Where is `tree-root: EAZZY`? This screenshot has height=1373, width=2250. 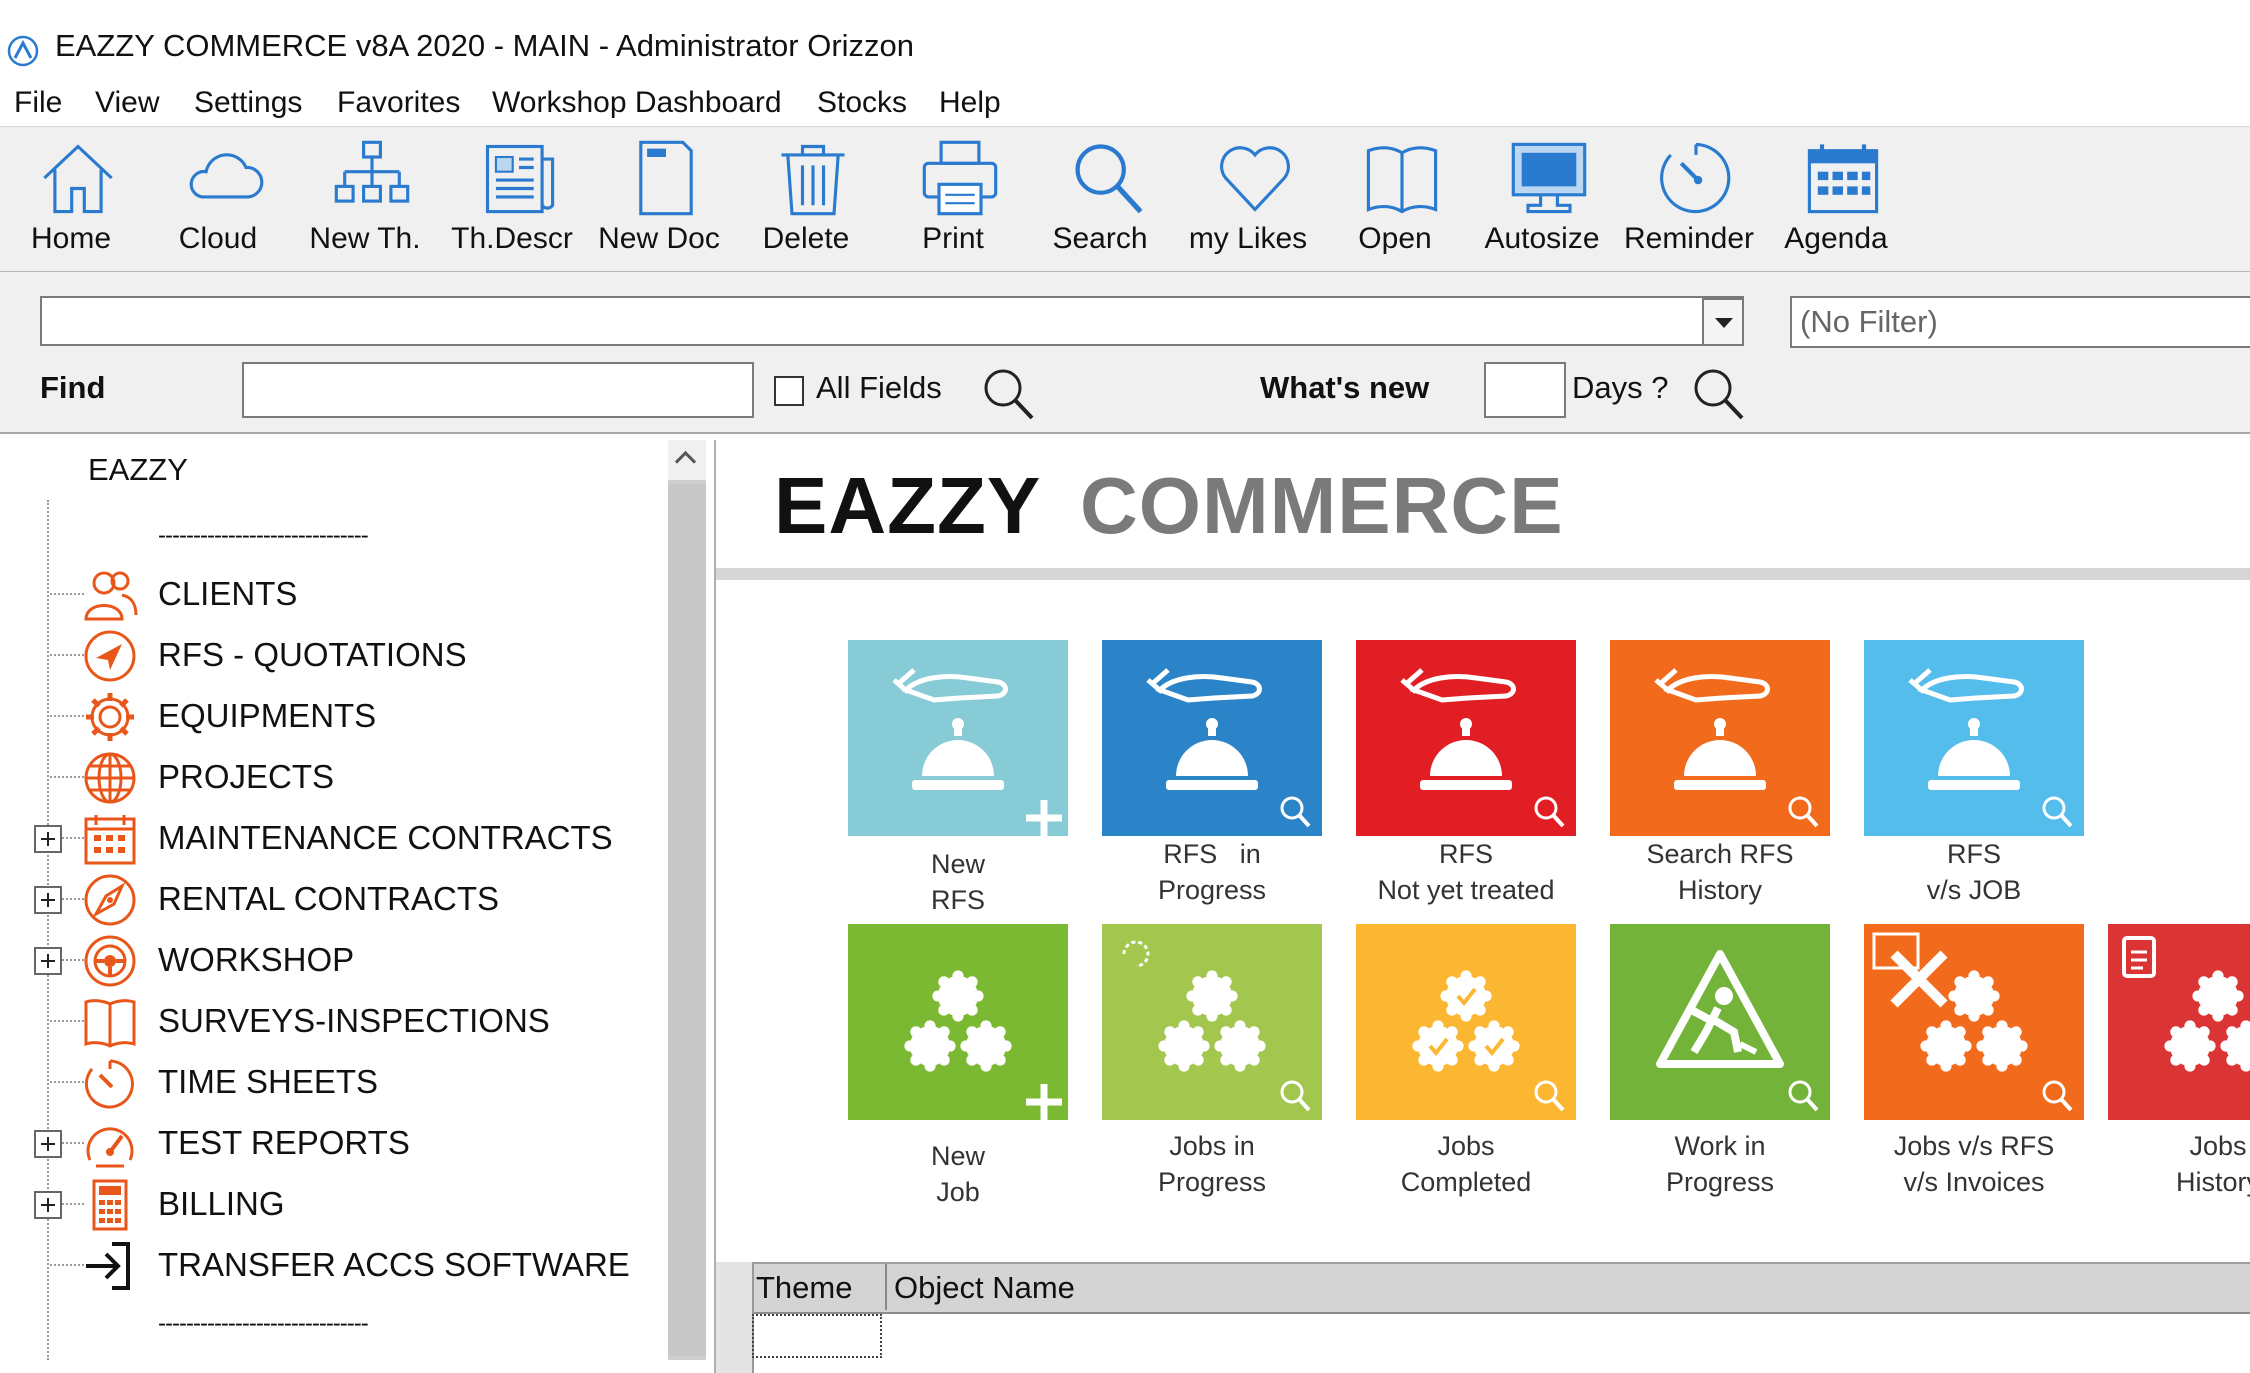 tree-root: EAZZY is located at coordinates (138, 470).